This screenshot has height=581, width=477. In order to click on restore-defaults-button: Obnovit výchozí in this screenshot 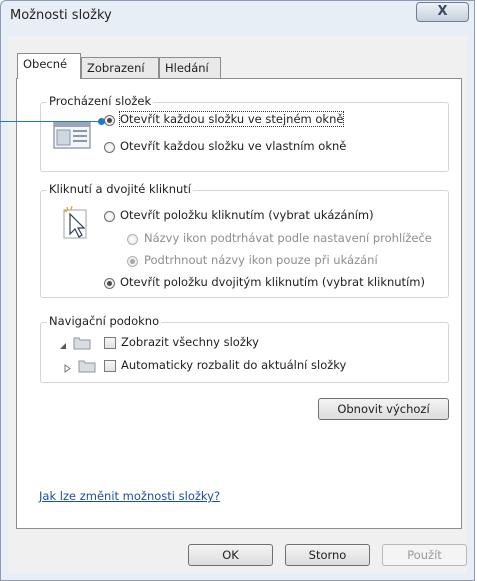, I will do `click(383, 409)`.